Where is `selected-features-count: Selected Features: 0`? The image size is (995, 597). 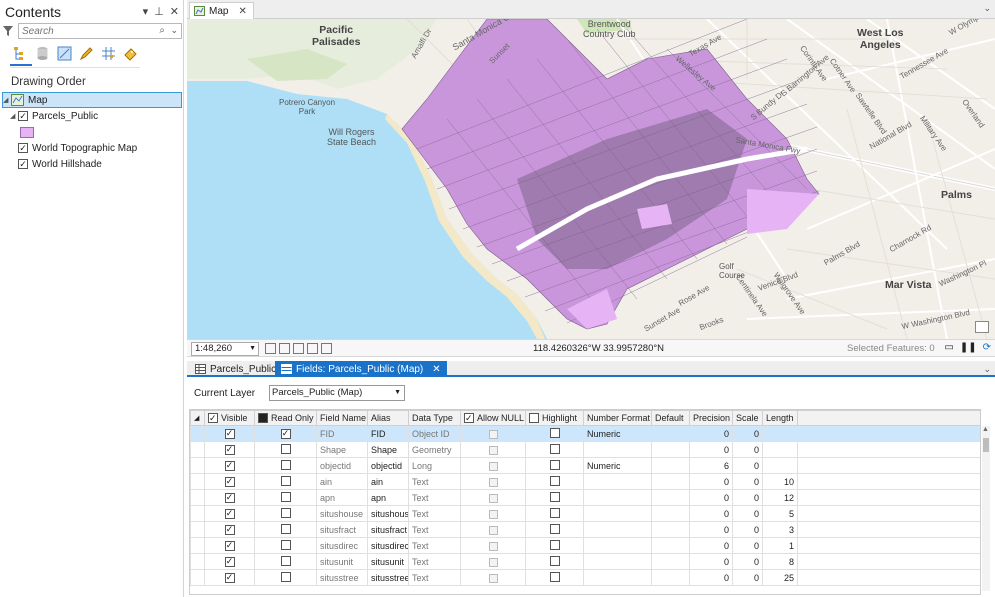
selected-features-count: Selected Features: 0 is located at coordinates (891, 348).